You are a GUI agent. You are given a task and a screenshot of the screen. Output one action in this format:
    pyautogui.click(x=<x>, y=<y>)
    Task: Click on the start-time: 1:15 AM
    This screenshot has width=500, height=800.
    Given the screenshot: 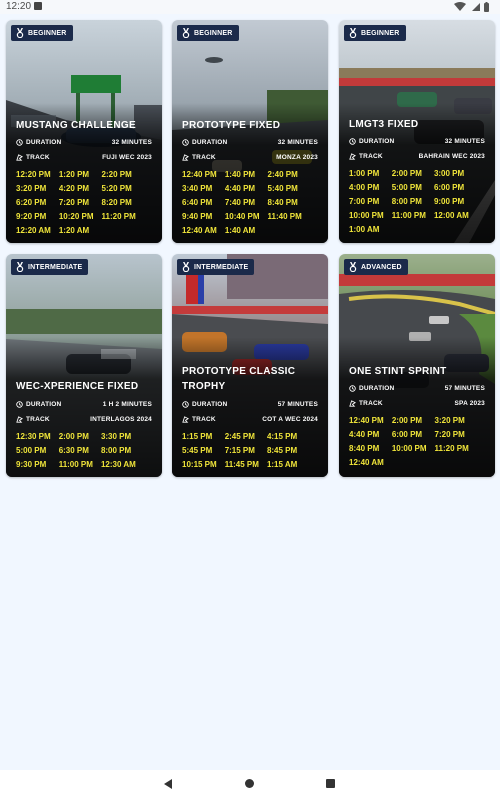 What is the action you would take?
    pyautogui.click(x=282, y=464)
    